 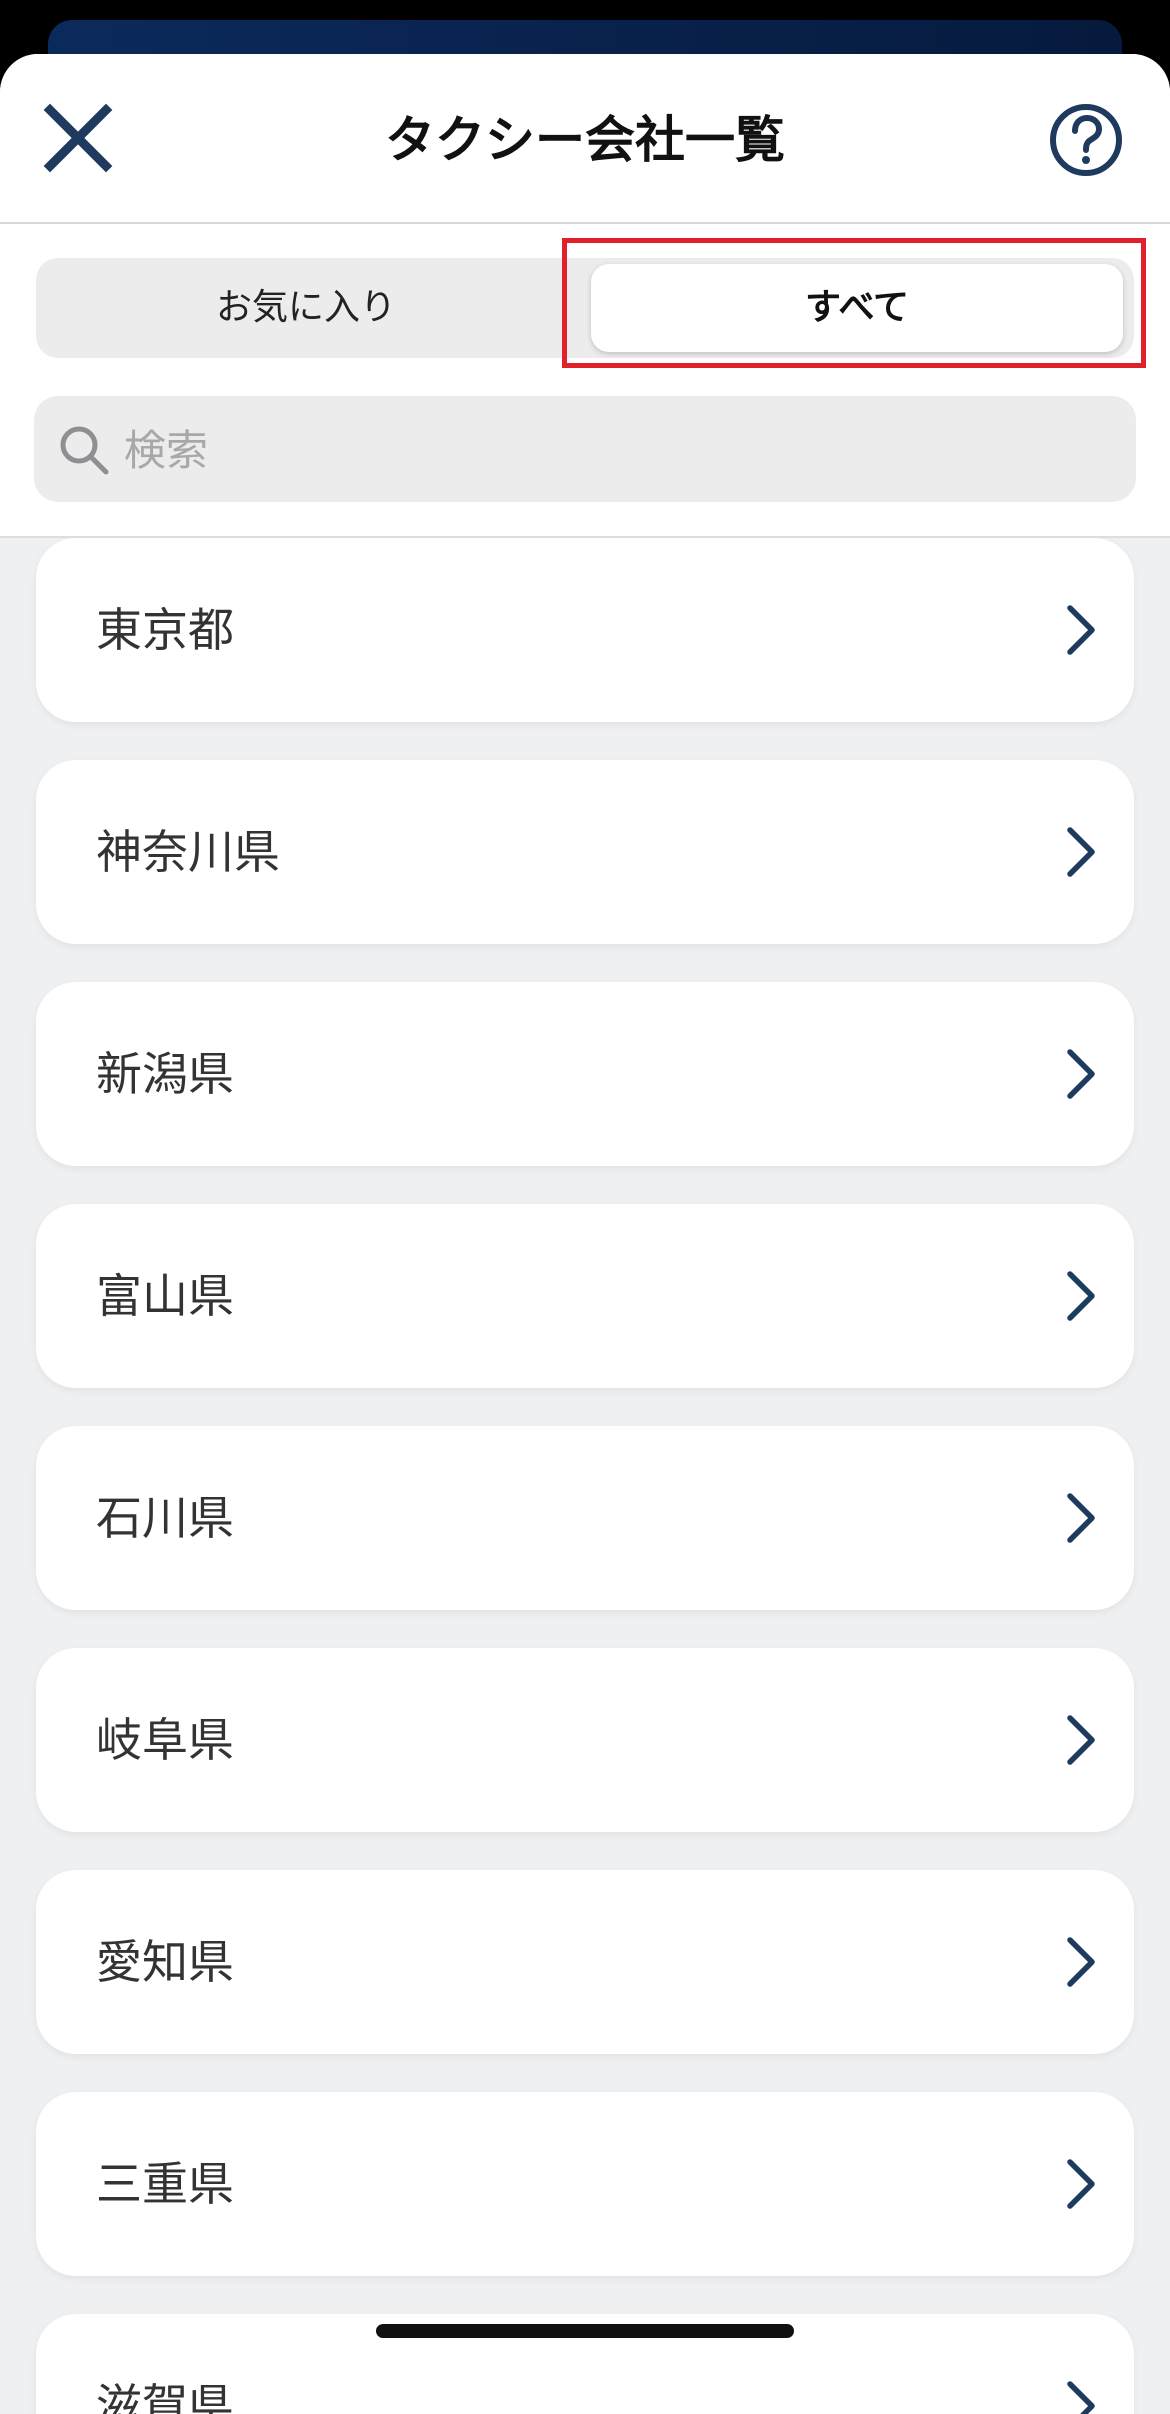 I want to click on list-item-label: 三重県, so click(x=165, y=2184).